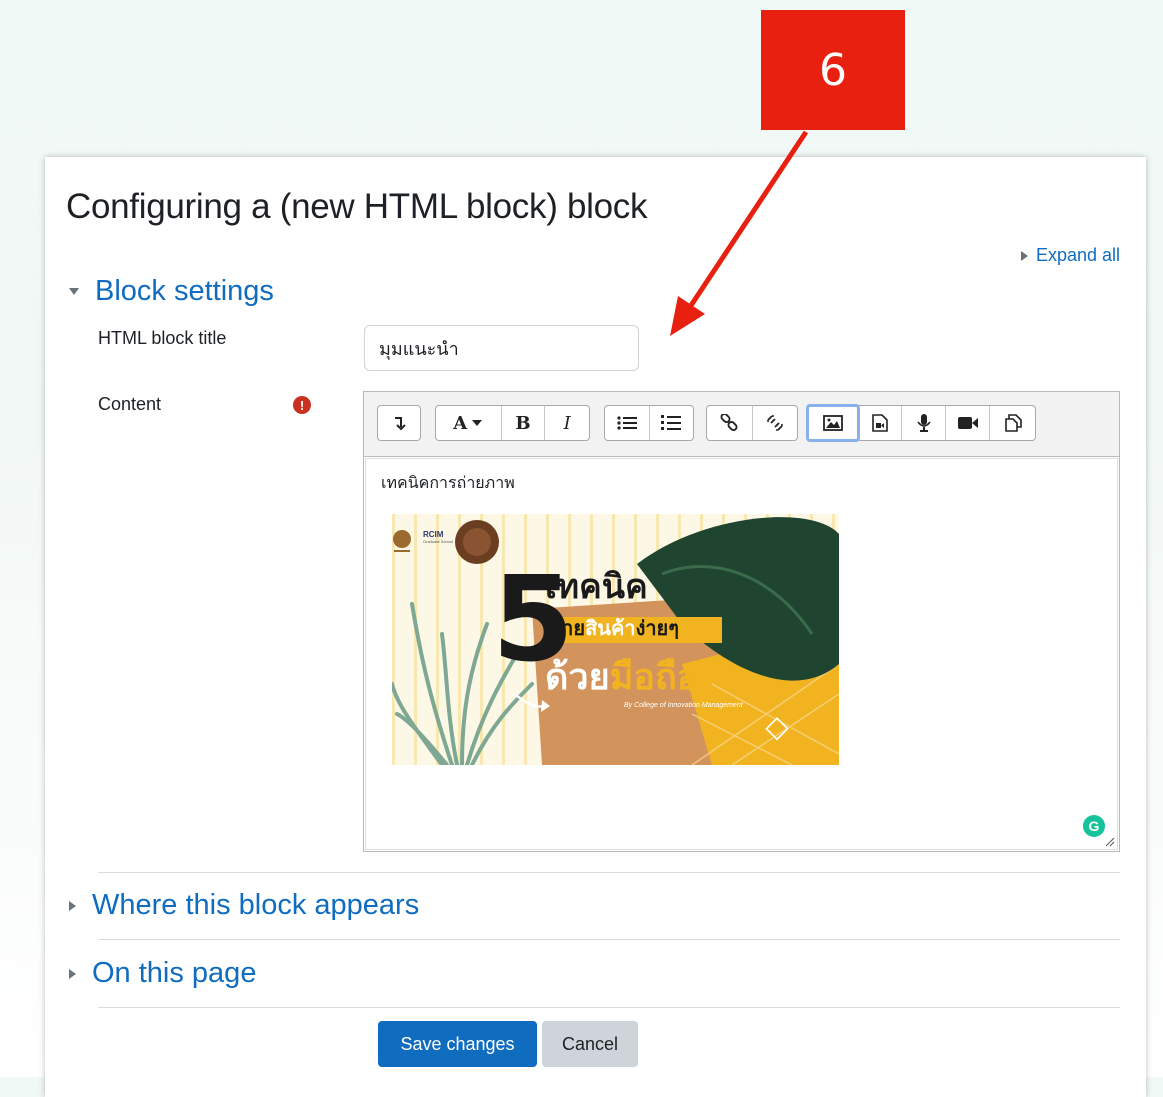 Image resolution: width=1163 pixels, height=1097 pixels. I want to click on banner-byline: By College of Innovation Management, so click(683, 705).